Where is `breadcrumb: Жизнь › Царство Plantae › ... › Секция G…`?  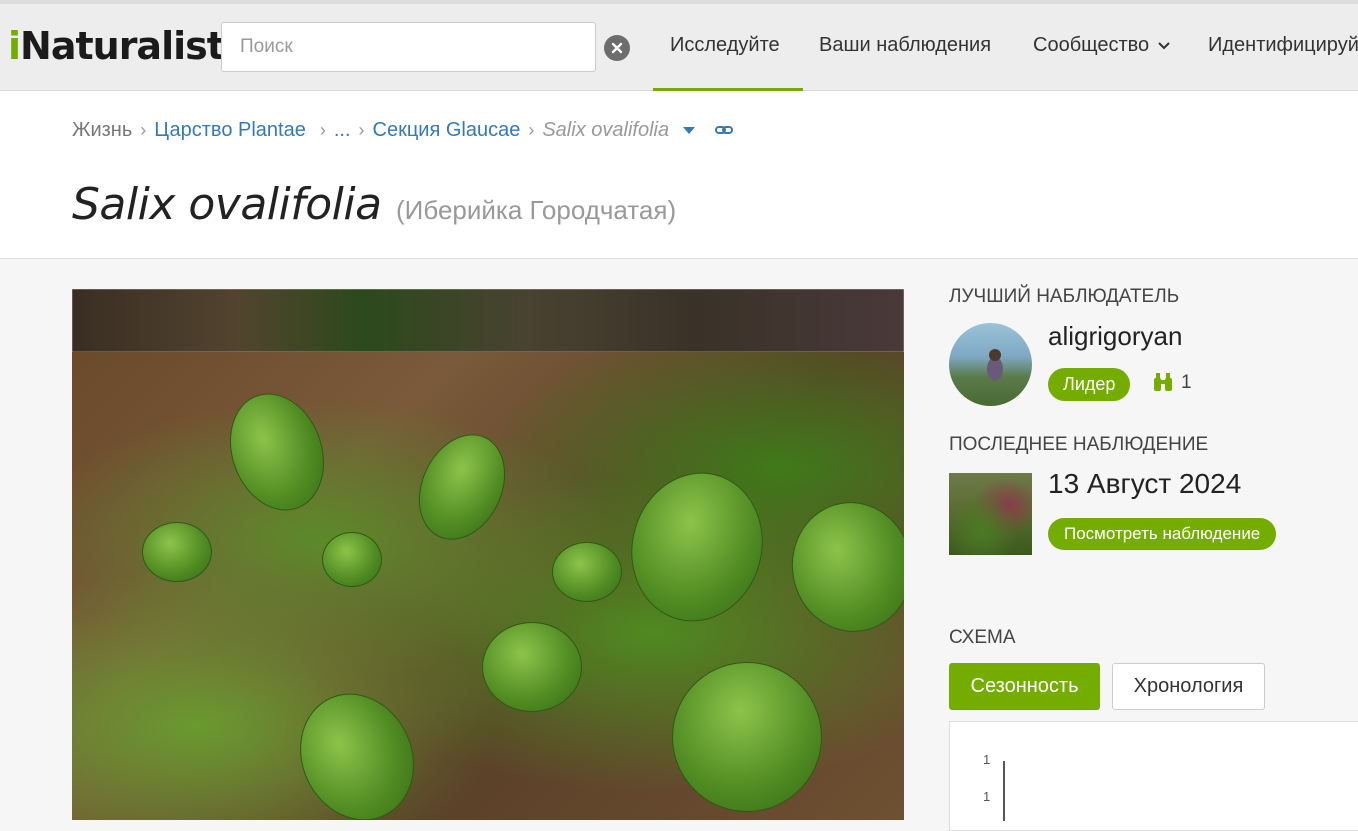 breadcrumb: Жизнь › Царство Plantae › ... › Секция G… is located at coordinates (403, 130).